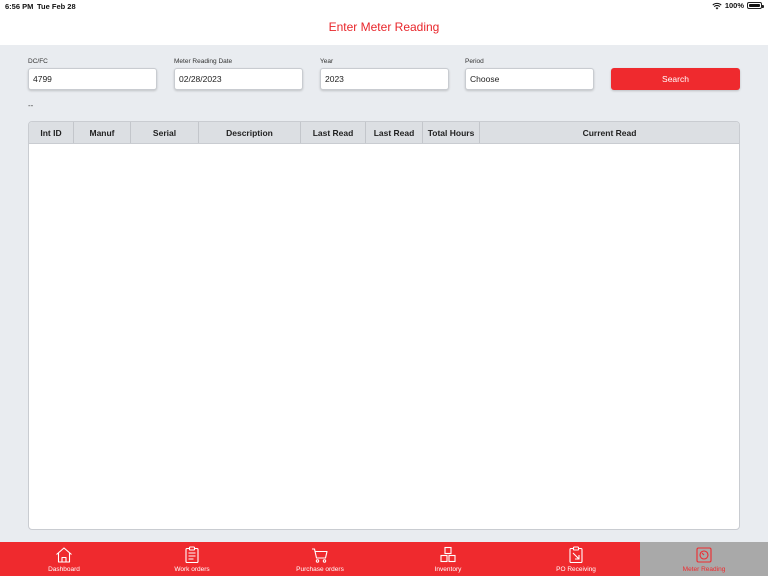  Describe the element at coordinates (38, 61) in the screenshot. I see `dcfc-label: DC/FC` at that location.